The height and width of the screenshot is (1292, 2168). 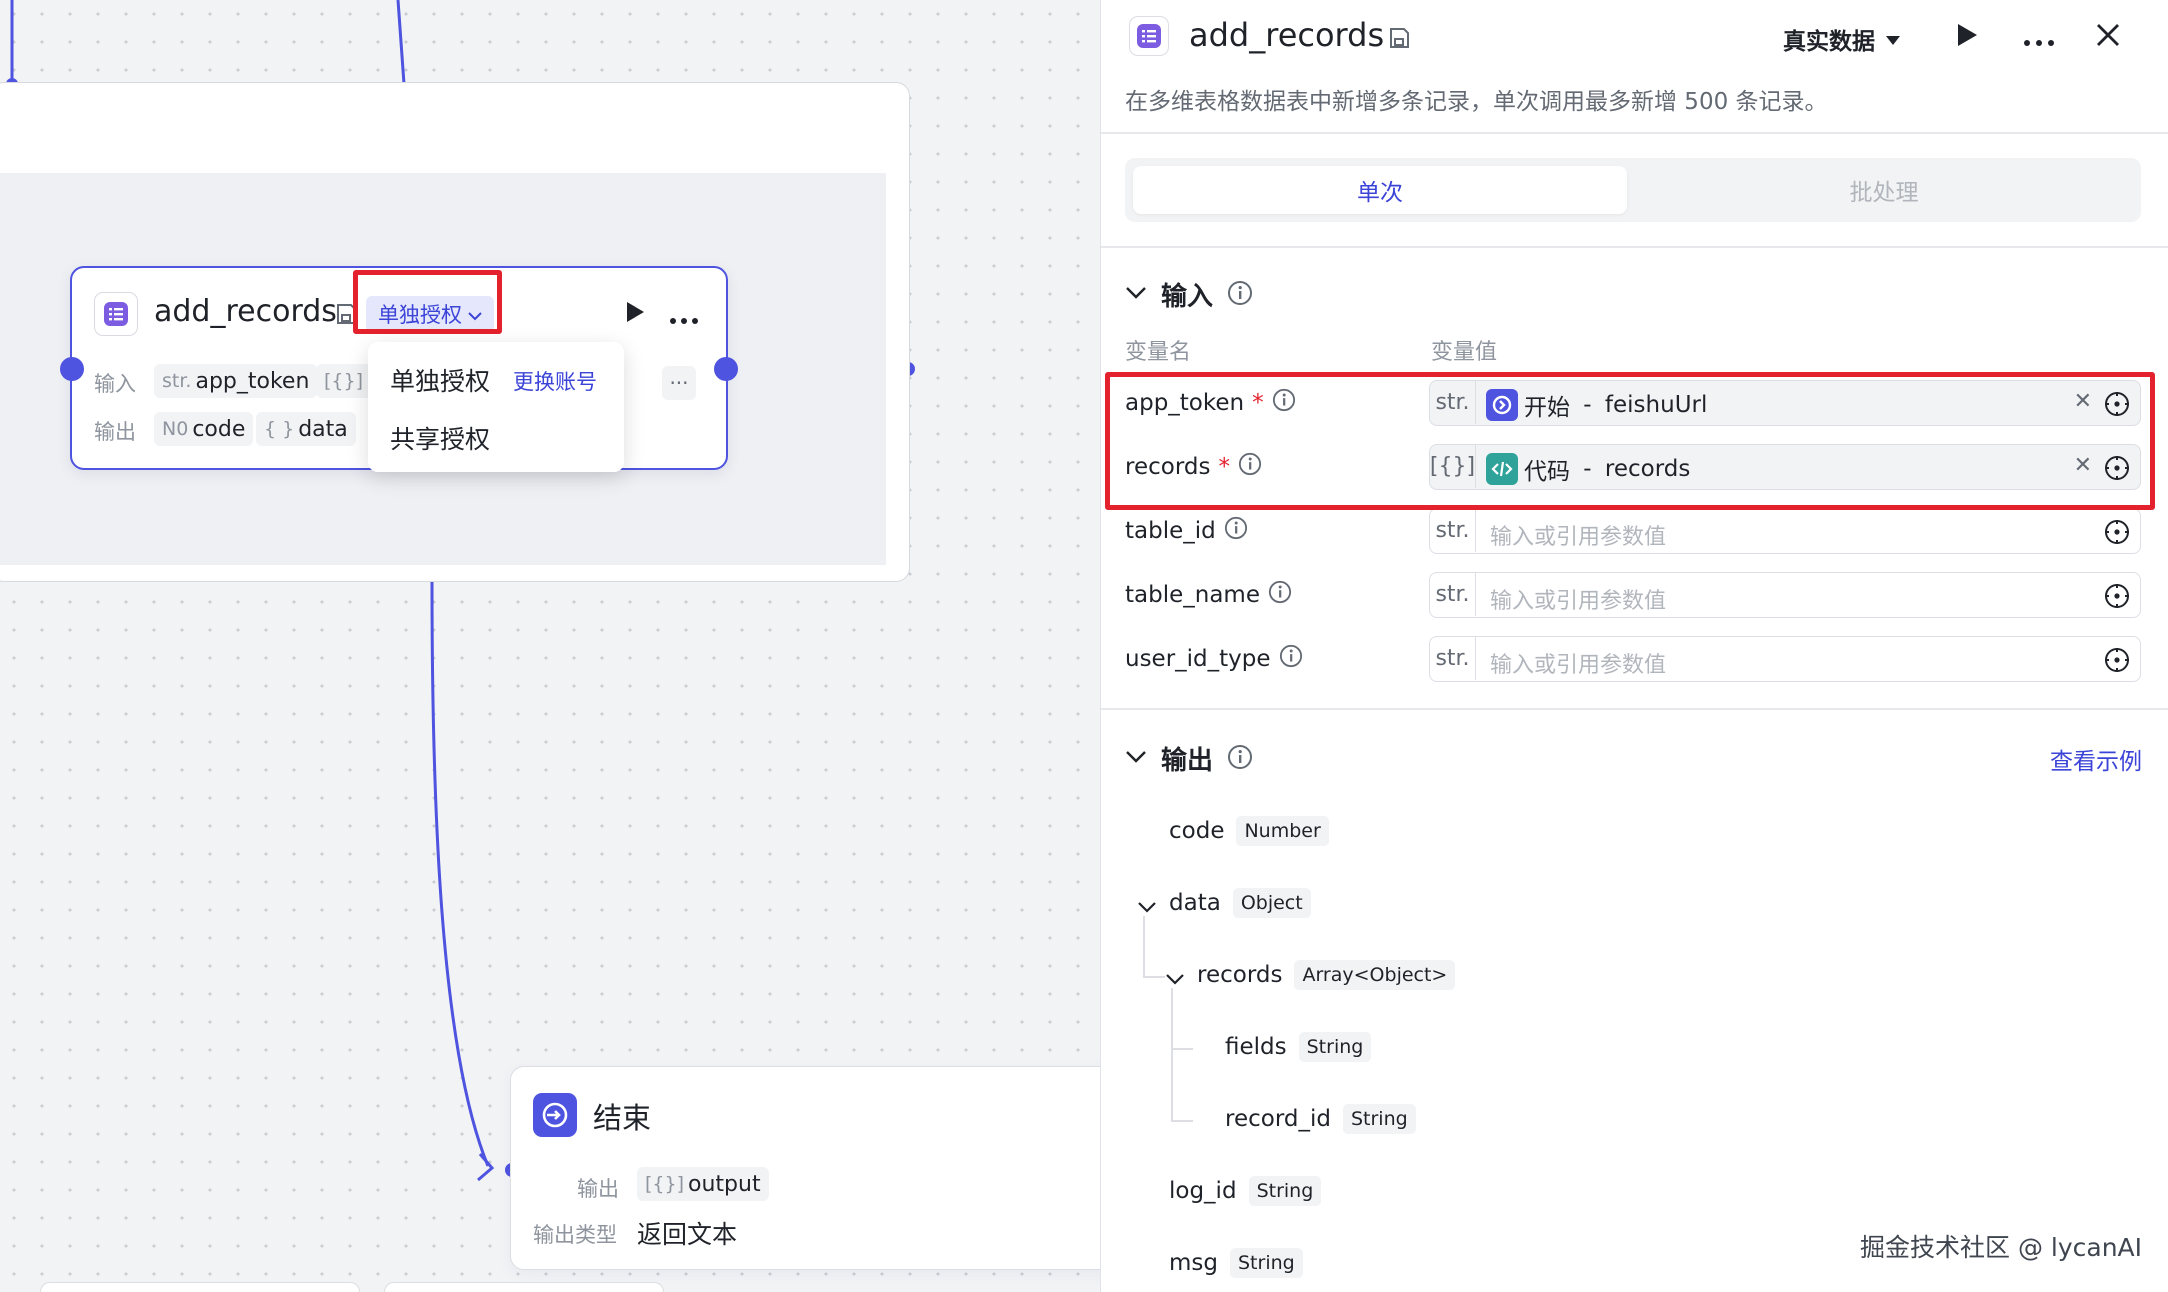 I want to click on menu-item-individual-auth: 单独授权, so click(x=440, y=380).